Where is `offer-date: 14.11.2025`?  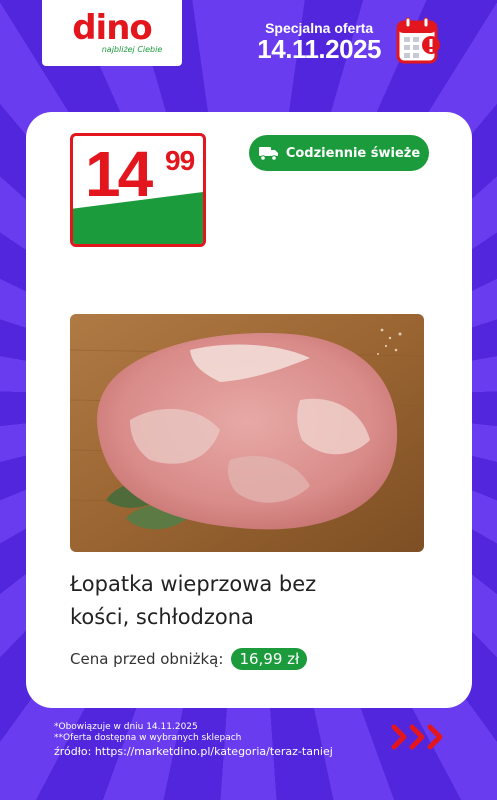 offer-date: 14.11.2025 is located at coordinates (319, 49).